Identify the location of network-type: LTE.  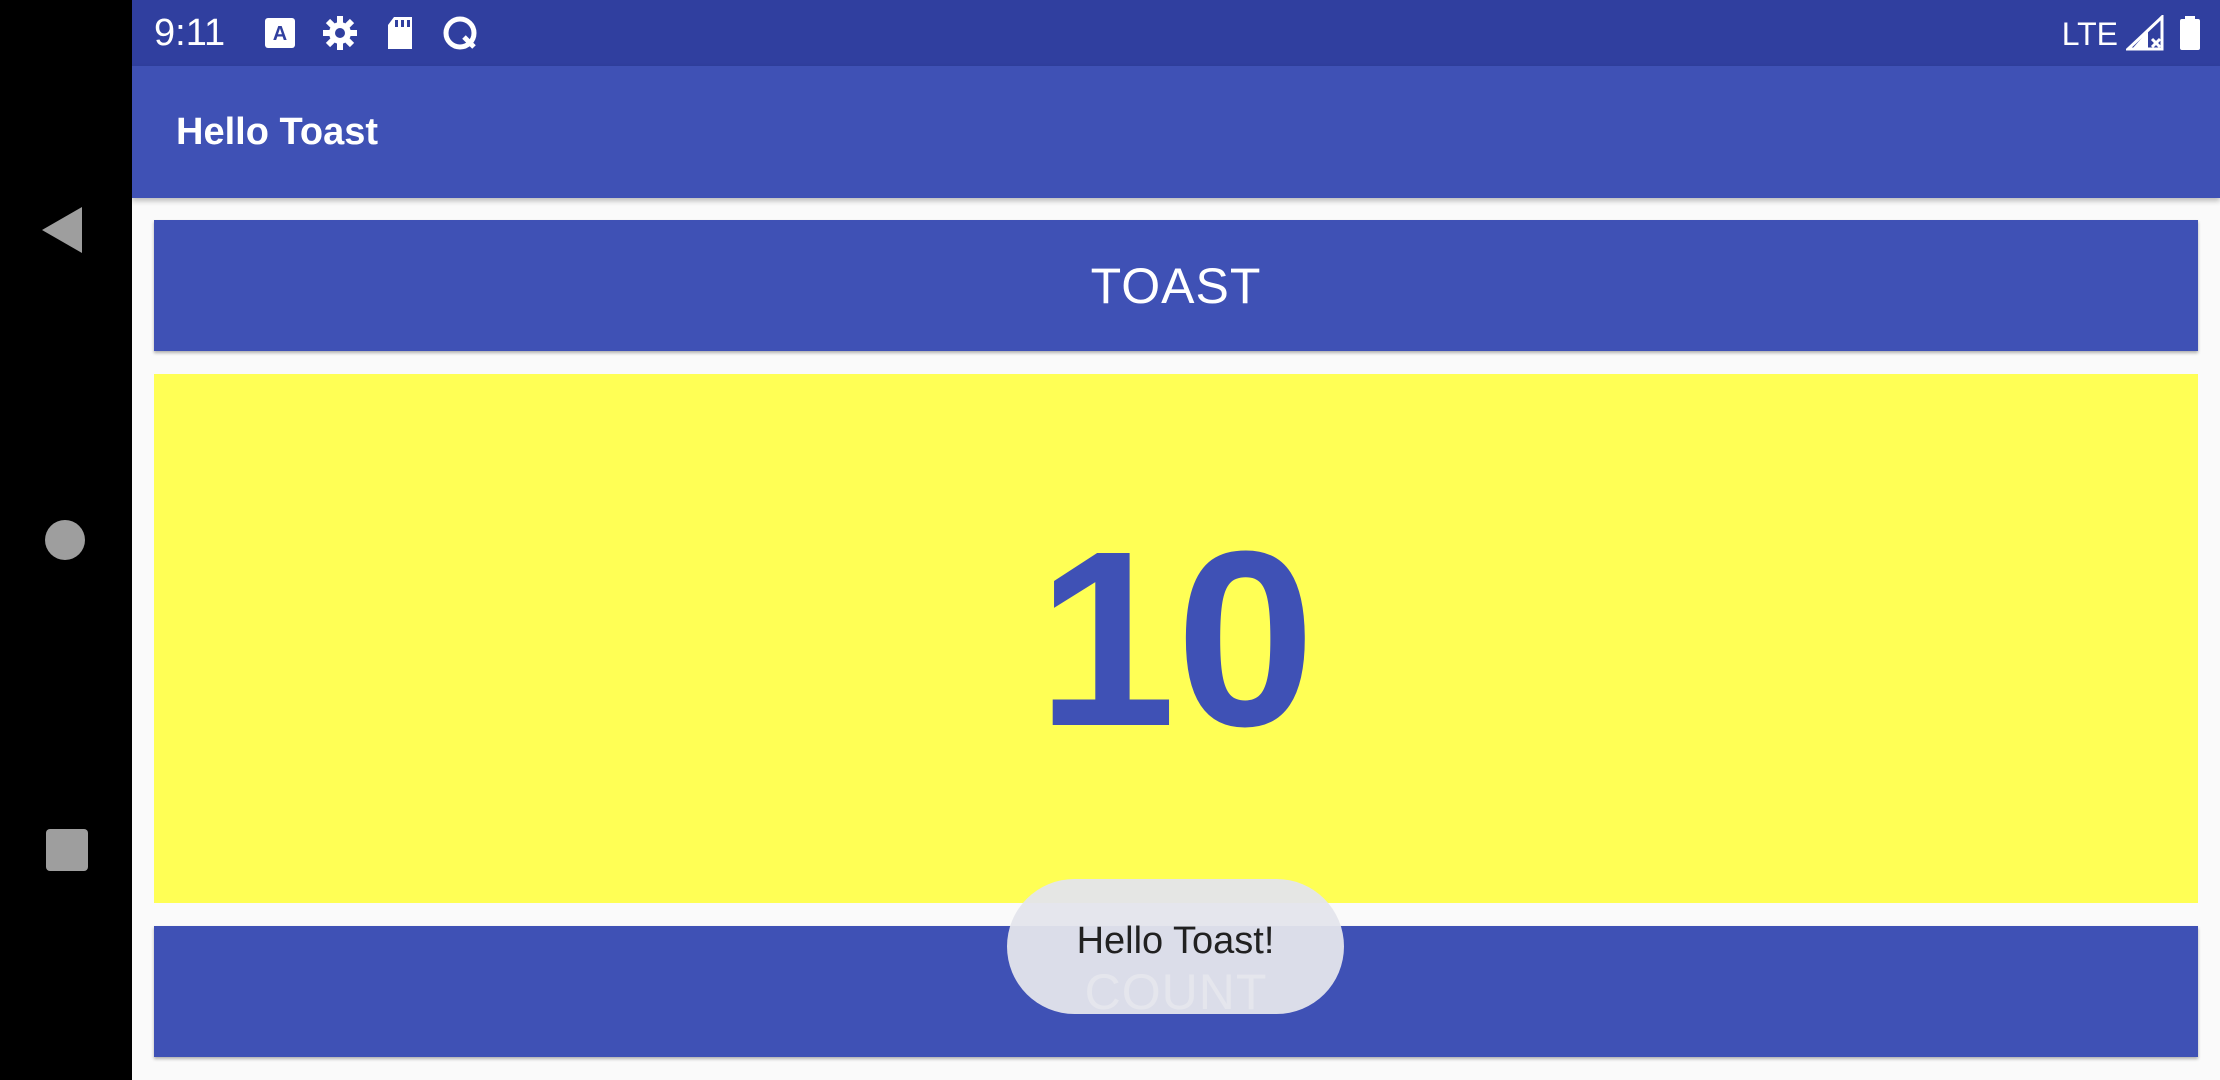
(2089, 34).